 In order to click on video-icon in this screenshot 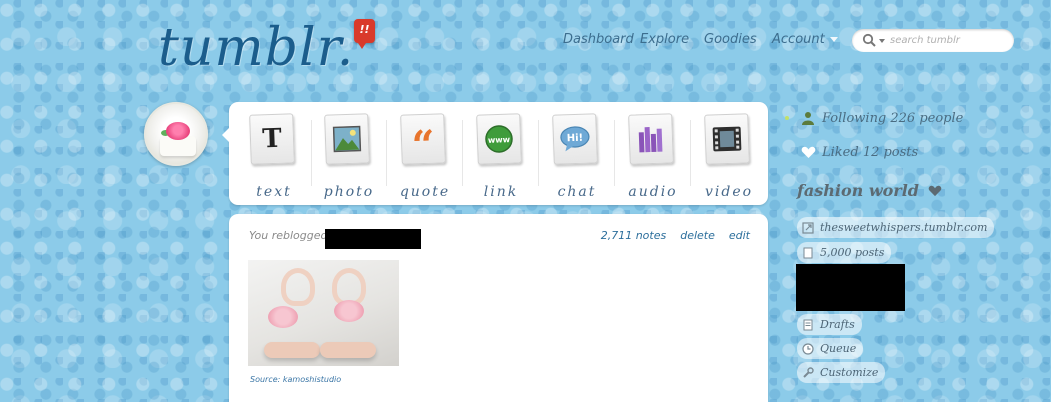, I will do `click(727, 138)`.